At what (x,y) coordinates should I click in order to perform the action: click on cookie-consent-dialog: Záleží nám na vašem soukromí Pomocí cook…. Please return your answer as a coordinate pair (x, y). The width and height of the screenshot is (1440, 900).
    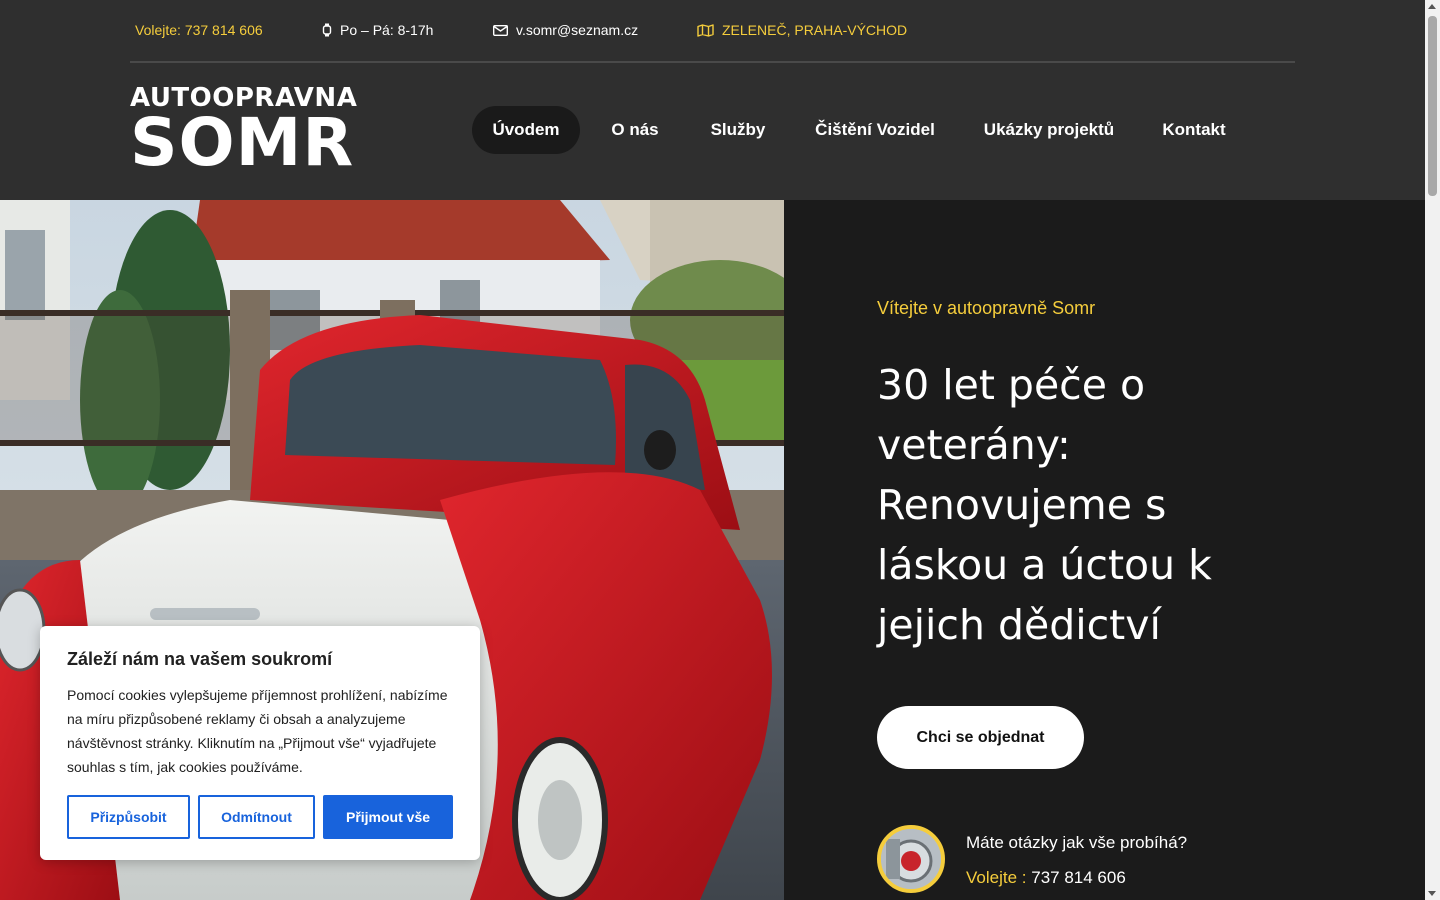
    Looking at the image, I should click on (260, 743).